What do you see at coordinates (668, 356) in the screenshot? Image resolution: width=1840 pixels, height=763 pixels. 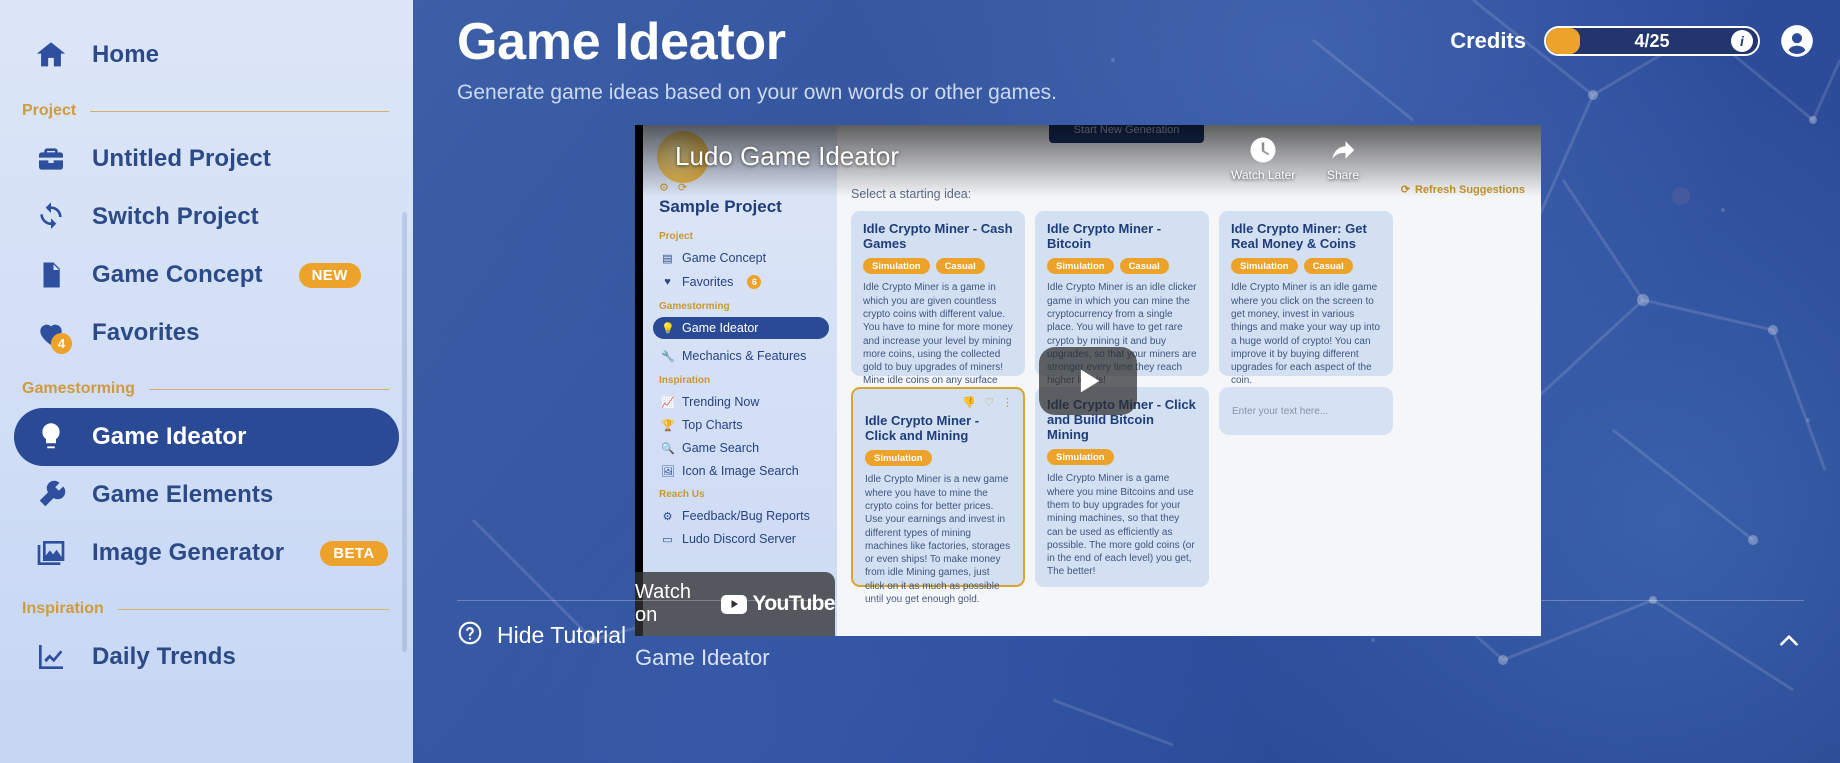 I see `wrench-icon: 🔧` at bounding box center [668, 356].